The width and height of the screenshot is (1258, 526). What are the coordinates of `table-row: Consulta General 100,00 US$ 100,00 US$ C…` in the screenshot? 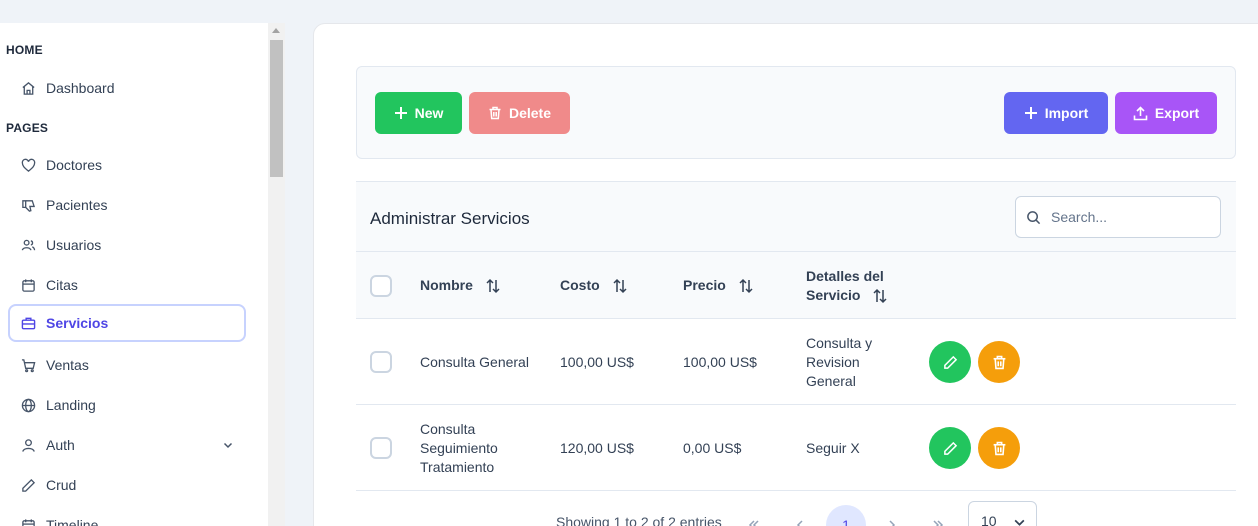 It's located at (796, 362).